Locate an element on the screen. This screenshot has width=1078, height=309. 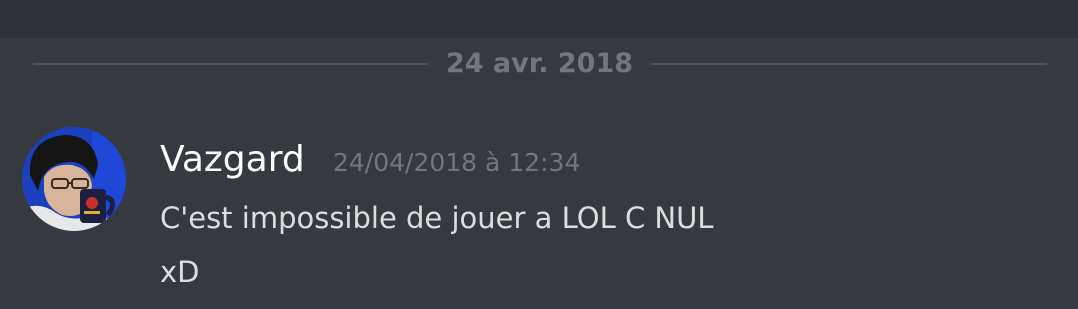
message-text-line: C'est impossible de jouer a LOL C NUL is located at coordinates (437, 218).